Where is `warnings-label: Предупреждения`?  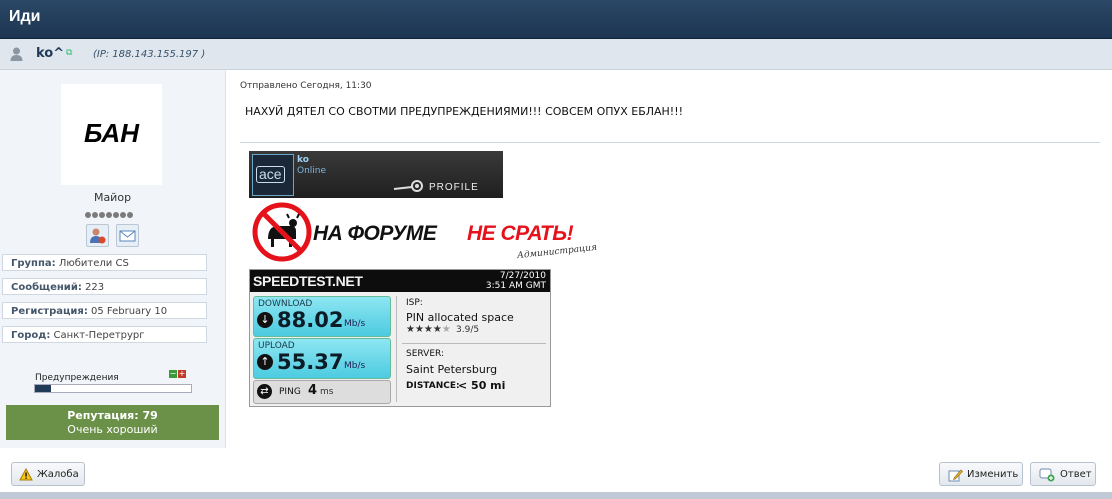 warnings-label: Предупреждения is located at coordinates (77, 378).